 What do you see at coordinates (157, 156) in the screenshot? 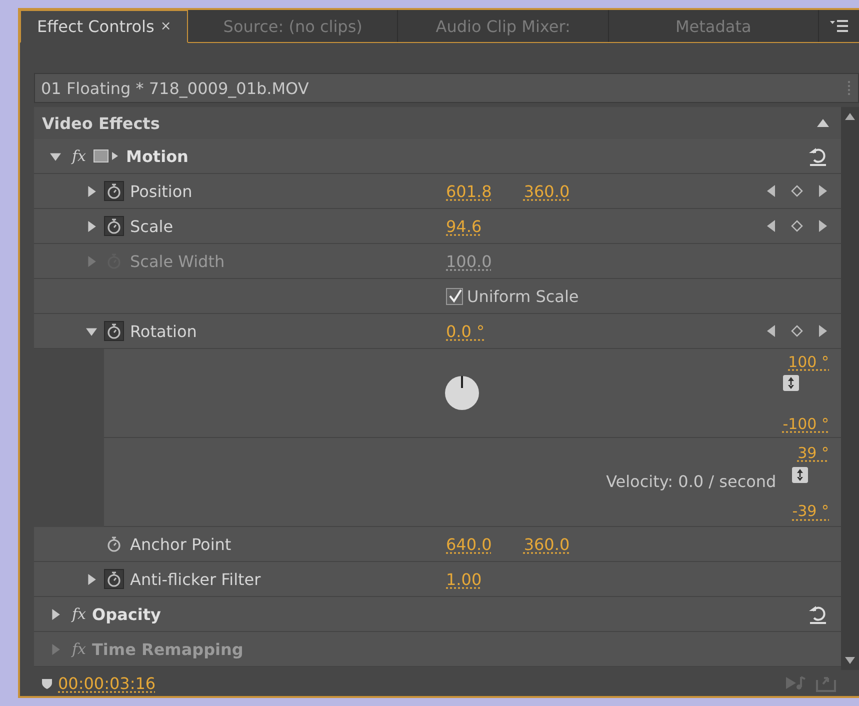
I see `effect-name: Motion` at bounding box center [157, 156].